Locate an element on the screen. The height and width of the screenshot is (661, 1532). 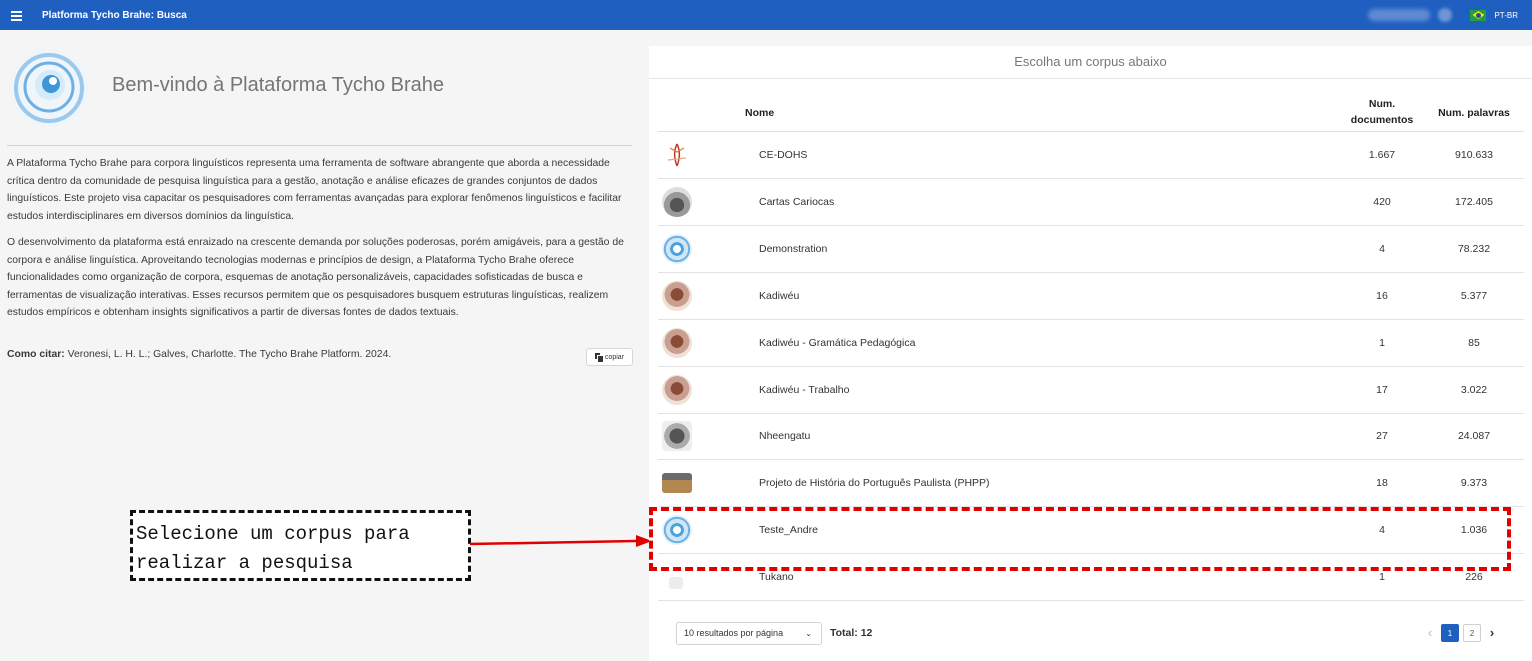
corpus-words: 9.373 is located at coordinates (1474, 483).